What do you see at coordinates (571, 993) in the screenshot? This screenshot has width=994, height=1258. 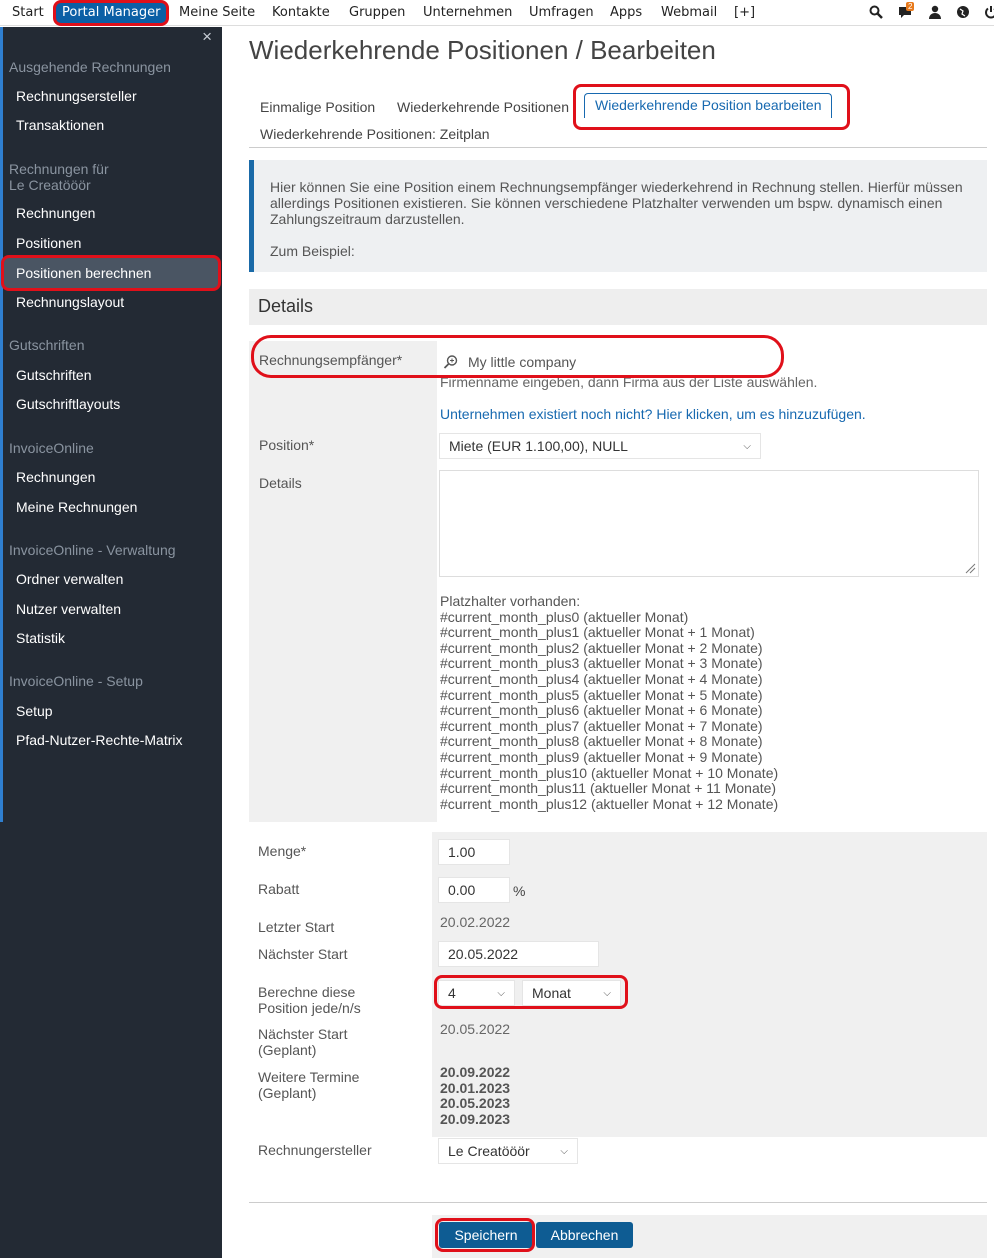 I see `interval-unit-select: Monat ⌵` at bounding box center [571, 993].